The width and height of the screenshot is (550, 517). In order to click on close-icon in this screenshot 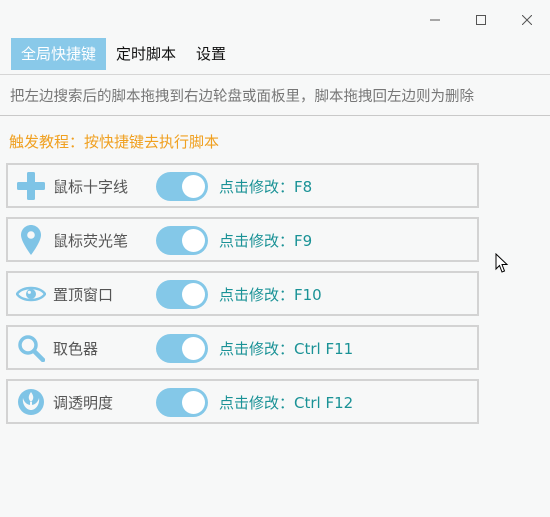, I will do `click(527, 20)`.